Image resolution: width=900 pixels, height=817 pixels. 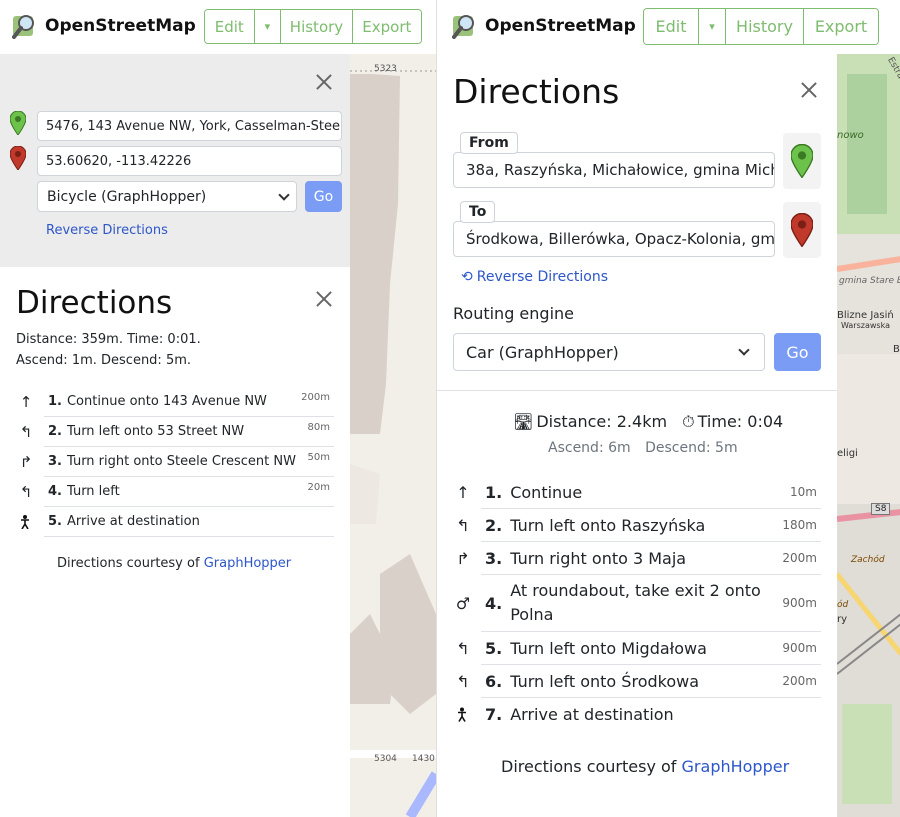 What do you see at coordinates (638, 492) in the screenshot?
I see `step-row: ↑ 1. Continue 10m` at bounding box center [638, 492].